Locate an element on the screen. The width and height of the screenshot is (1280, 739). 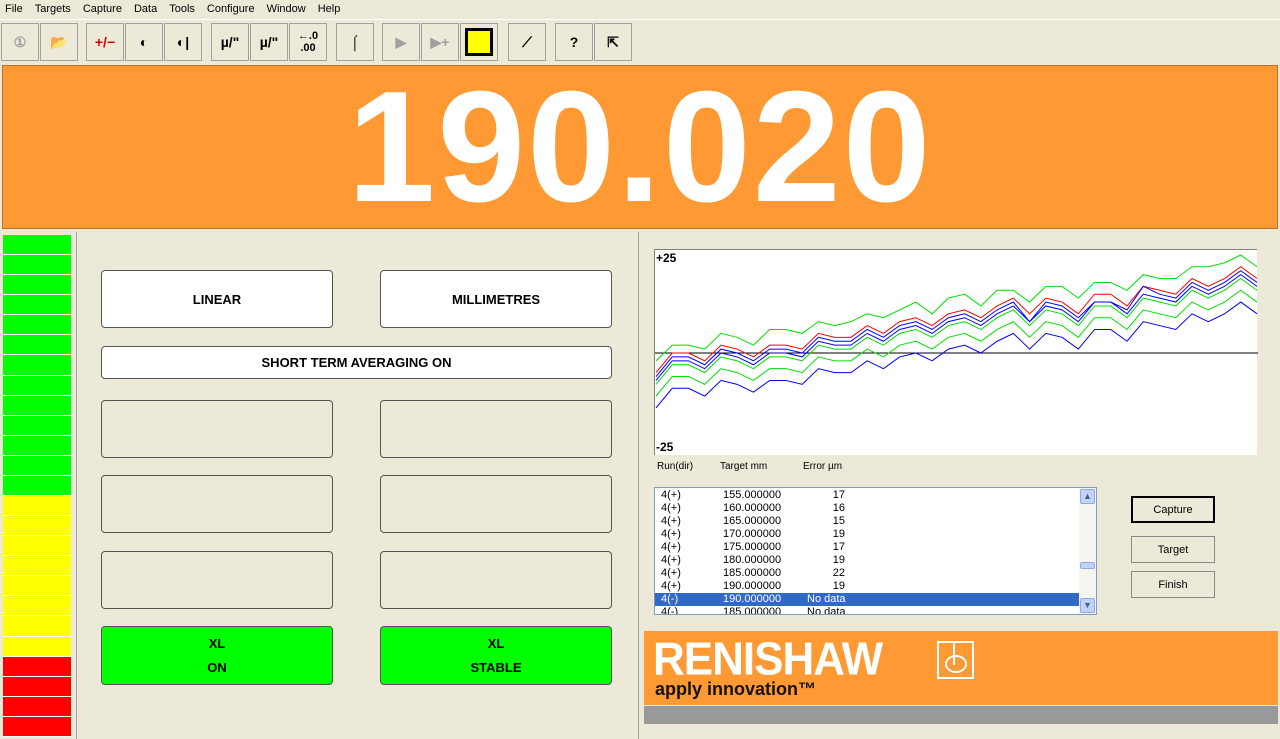
menu-window: Window is located at coordinates (286, 9).